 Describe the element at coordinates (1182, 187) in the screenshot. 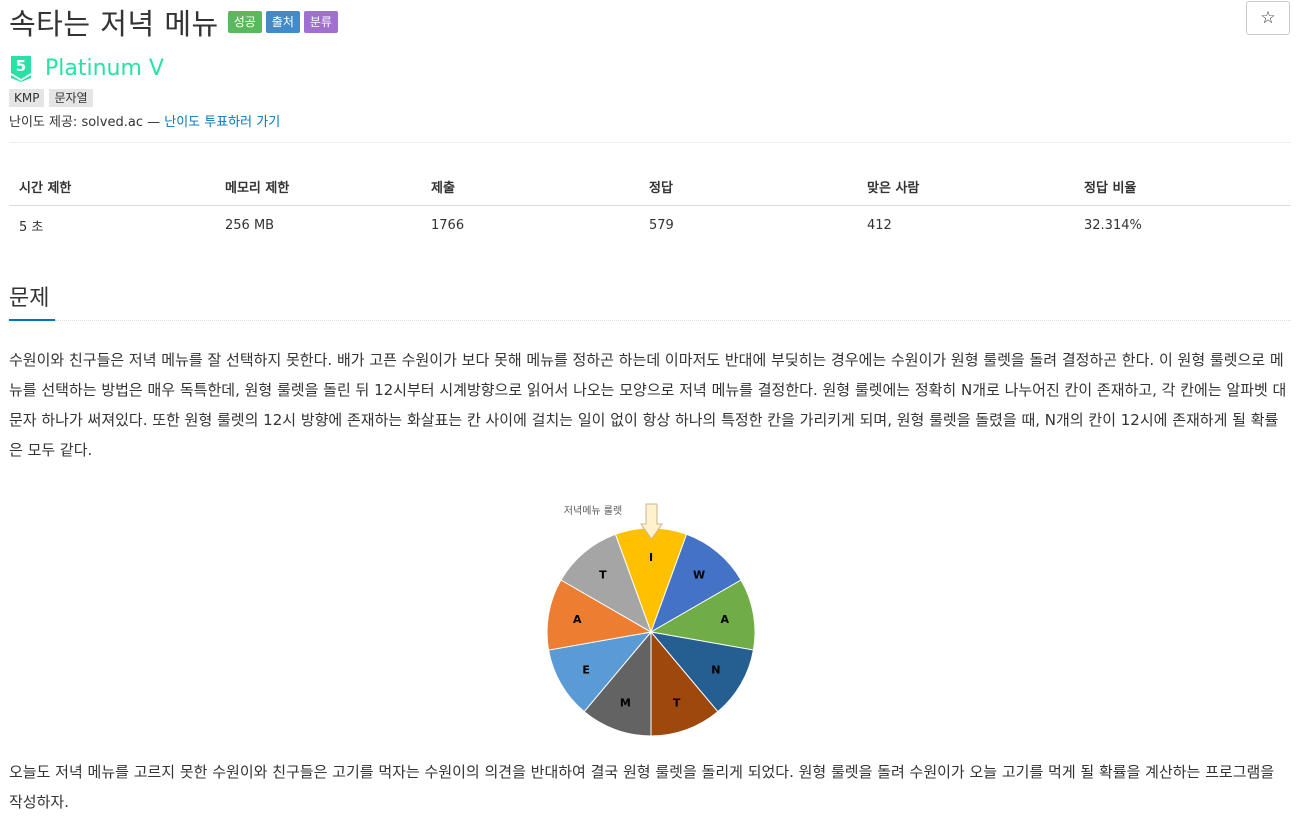

I see `header-accept-ratio: 정답 비율` at that location.